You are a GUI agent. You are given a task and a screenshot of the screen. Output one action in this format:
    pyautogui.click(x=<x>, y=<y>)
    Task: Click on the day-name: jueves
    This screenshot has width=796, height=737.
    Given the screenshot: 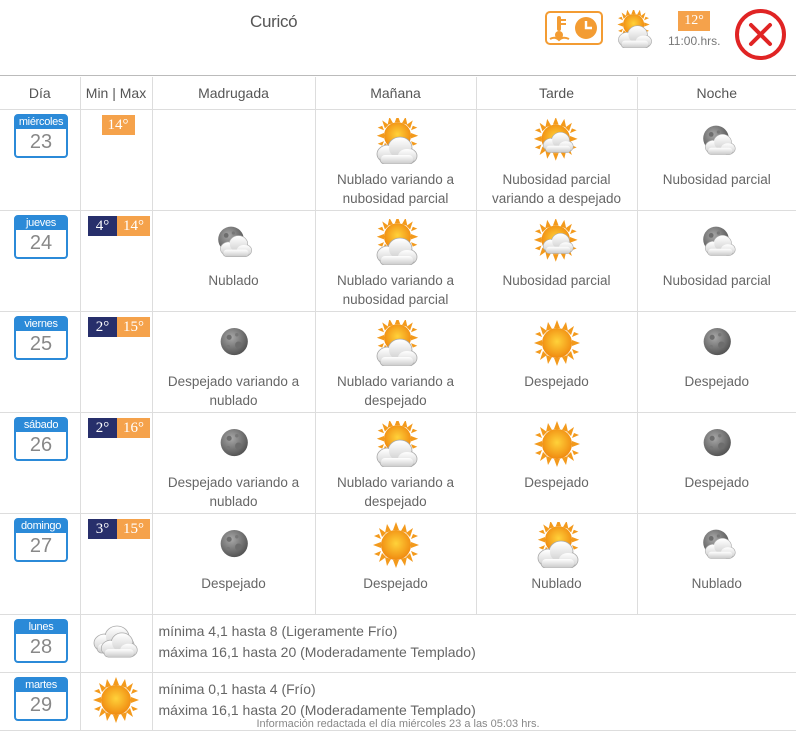 What is the action you would take?
    pyautogui.click(x=41, y=223)
    